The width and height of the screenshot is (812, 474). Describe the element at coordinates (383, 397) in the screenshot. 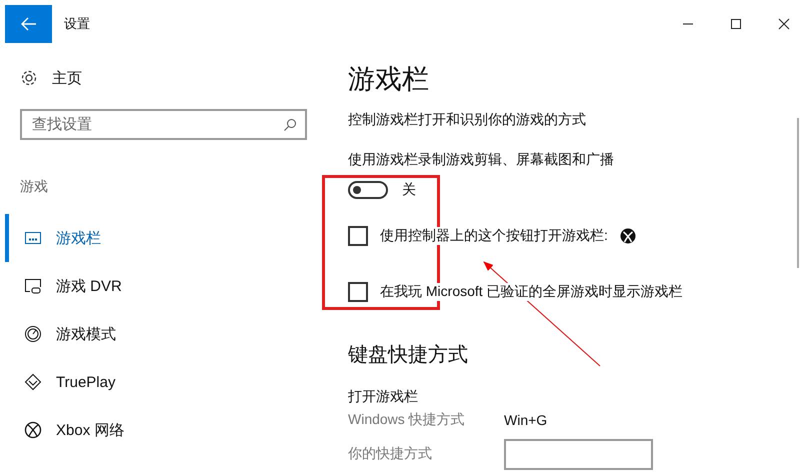

I see `group-label: 打开游戏栏` at that location.